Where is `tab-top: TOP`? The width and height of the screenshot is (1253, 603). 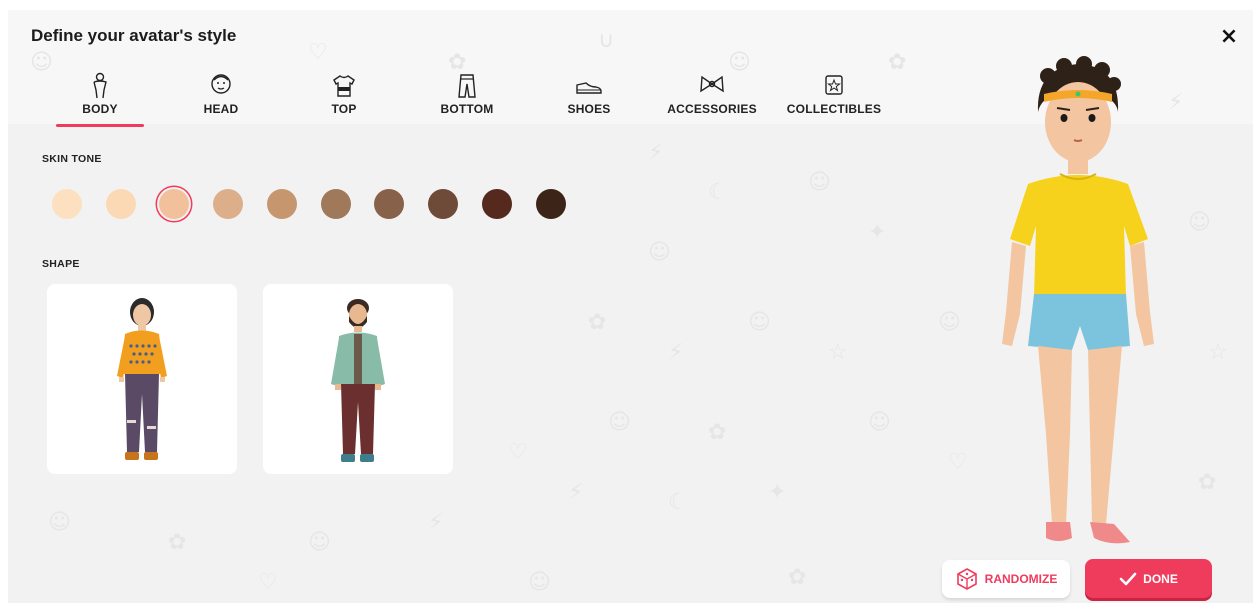 tab-top: TOP is located at coordinates (344, 99).